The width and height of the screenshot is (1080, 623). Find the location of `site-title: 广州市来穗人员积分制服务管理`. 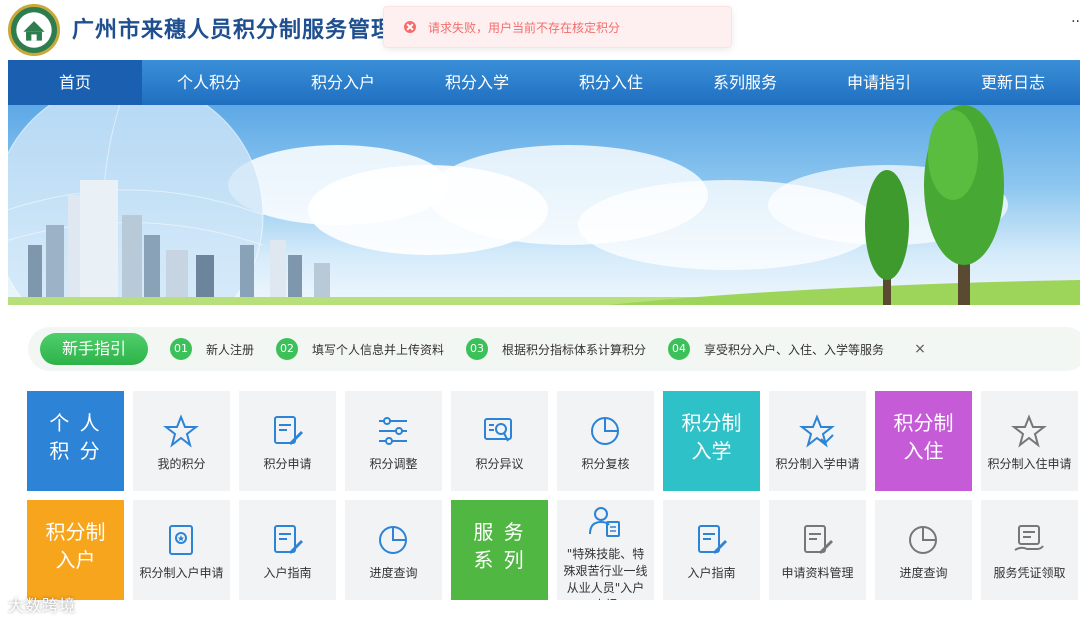

site-title: 广州市来穗人员积分制服务管理 is located at coordinates (233, 30).